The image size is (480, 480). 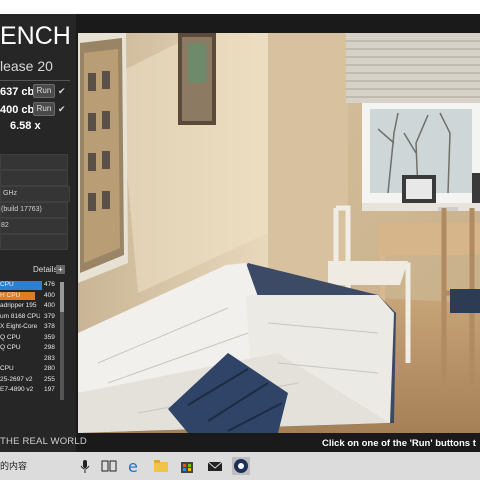 What do you see at coordinates (49, 337) in the screenshot?
I see `ranking-score: 359` at bounding box center [49, 337].